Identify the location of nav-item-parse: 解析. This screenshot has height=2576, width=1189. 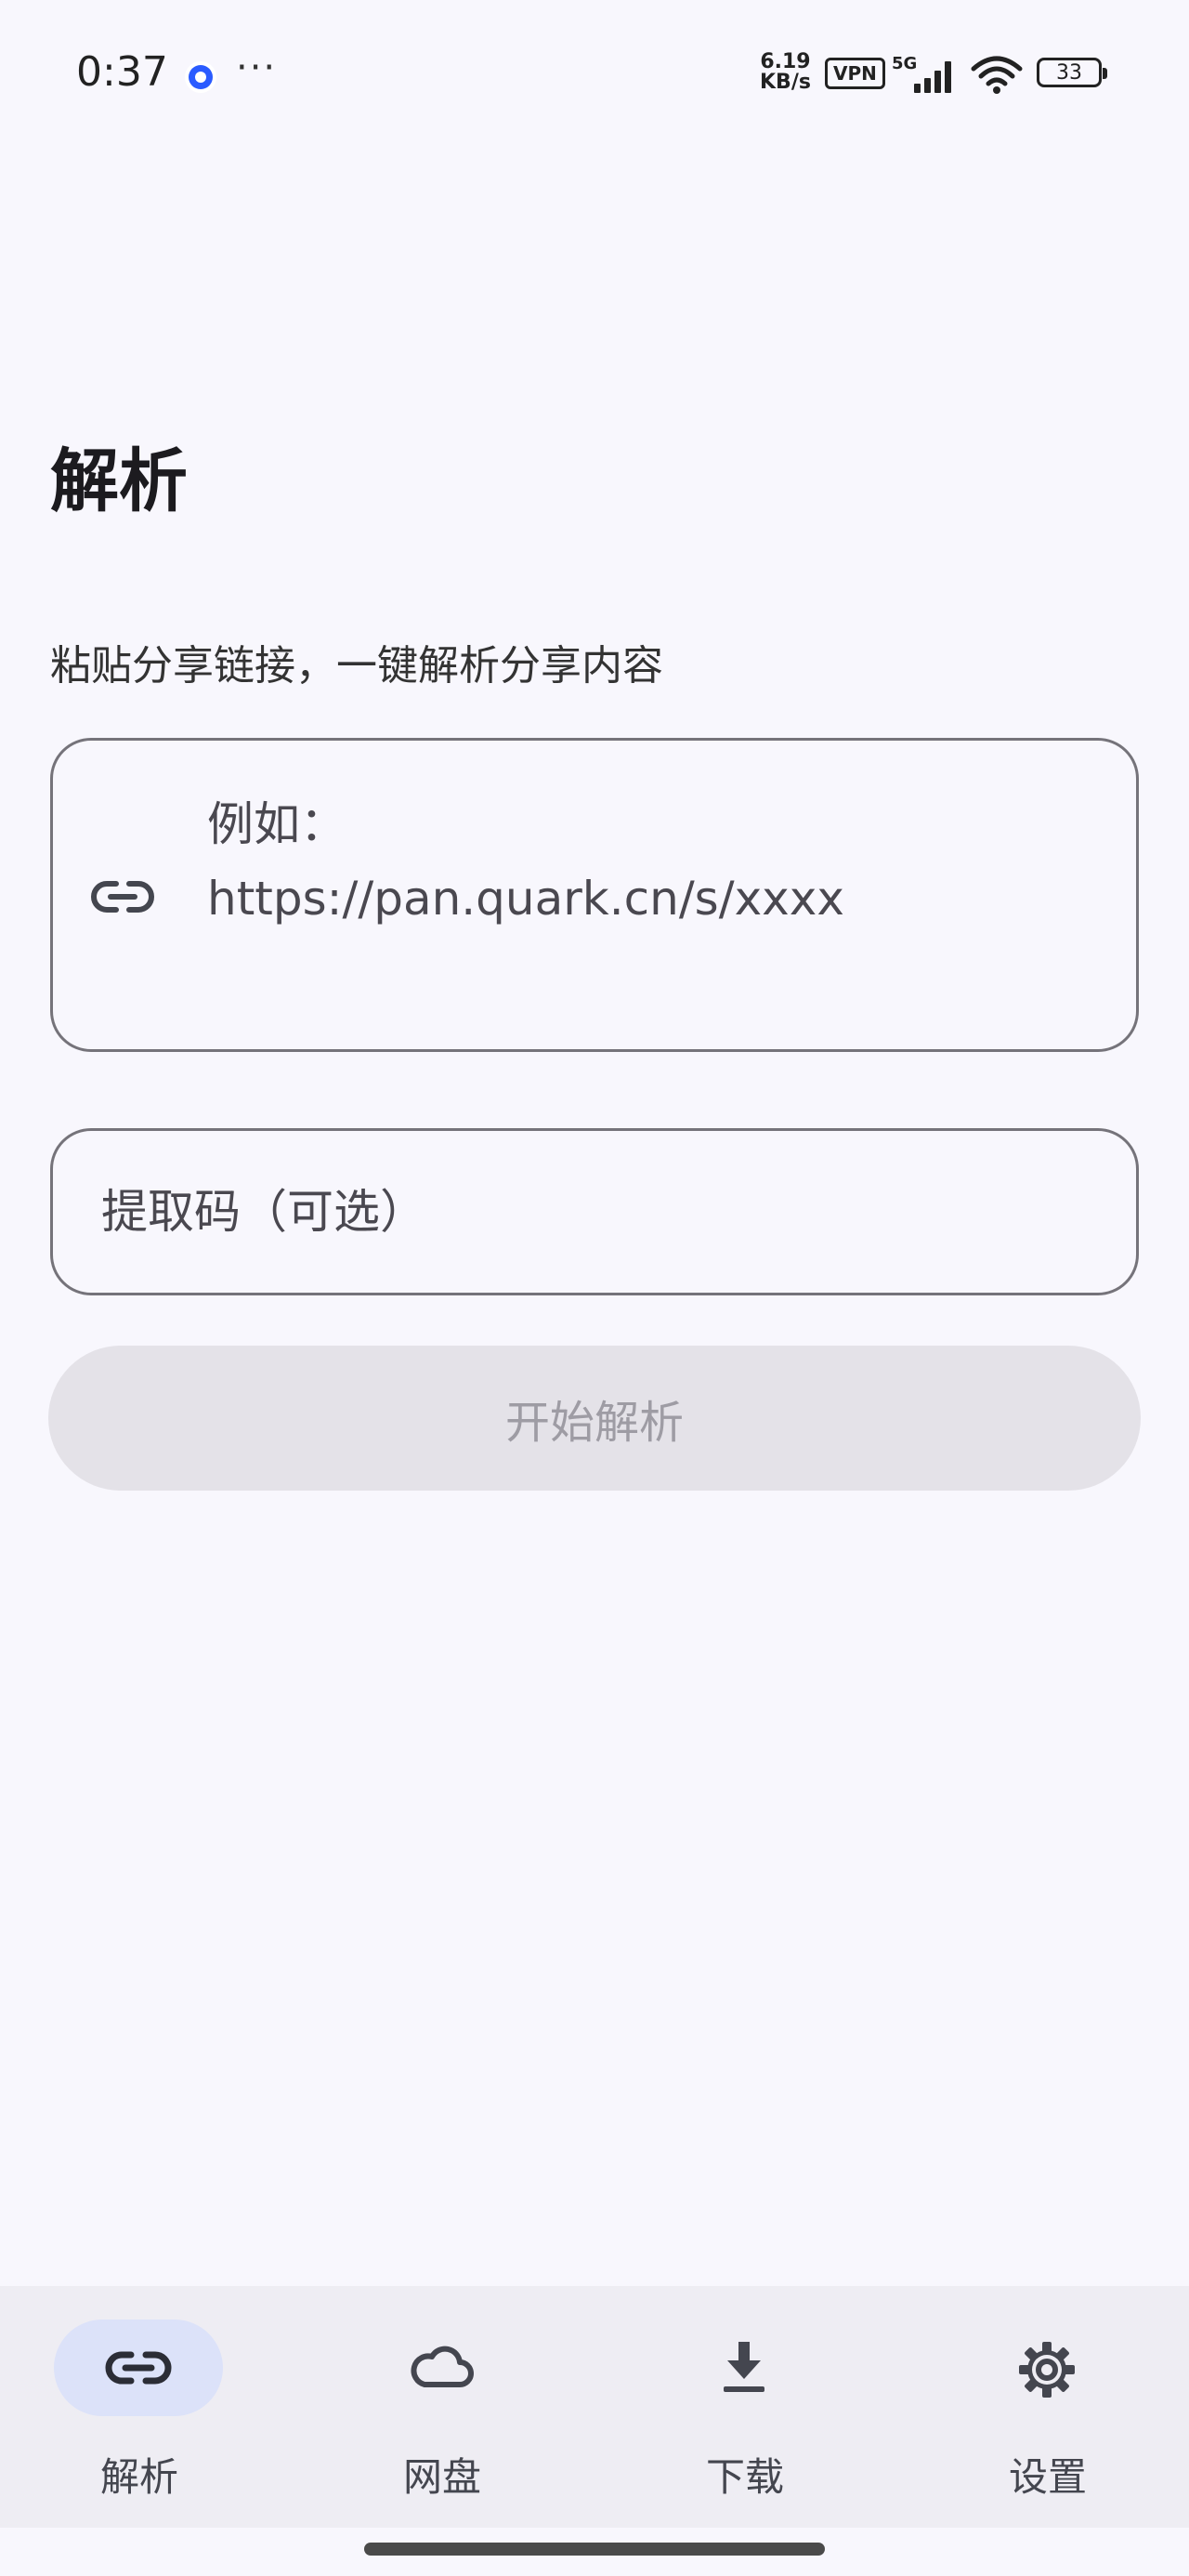
(148, 2407).